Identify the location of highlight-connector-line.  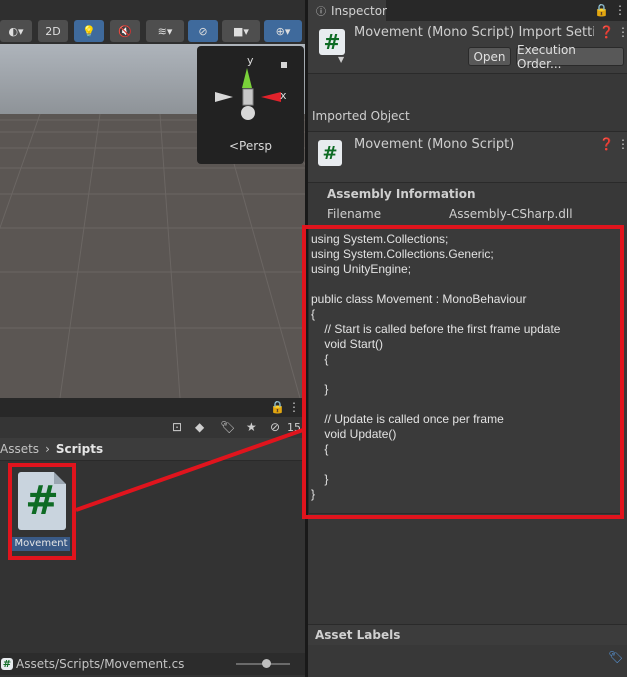
(189, 470).